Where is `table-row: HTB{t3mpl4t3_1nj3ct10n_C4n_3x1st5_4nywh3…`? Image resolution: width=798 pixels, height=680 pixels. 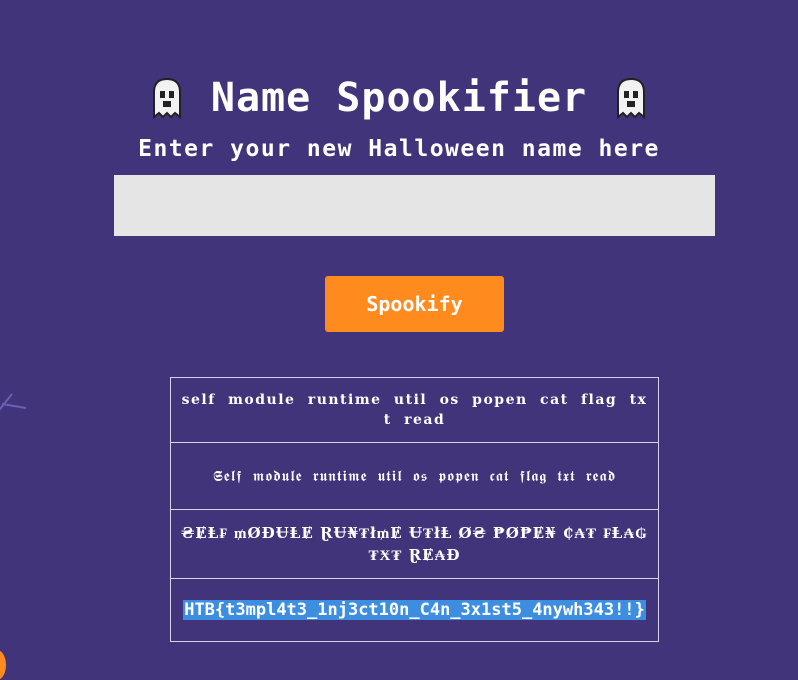
table-row: HTB{t3mpl4t3_1nj3ct10n_C4n_3x1st5_4nywh3… is located at coordinates (414, 610).